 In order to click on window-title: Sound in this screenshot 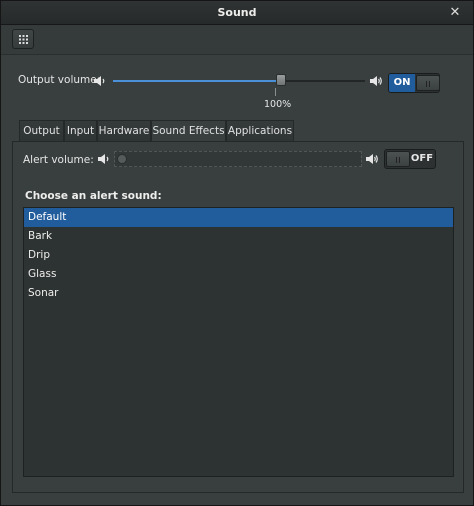, I will do `click(237, 12)`.